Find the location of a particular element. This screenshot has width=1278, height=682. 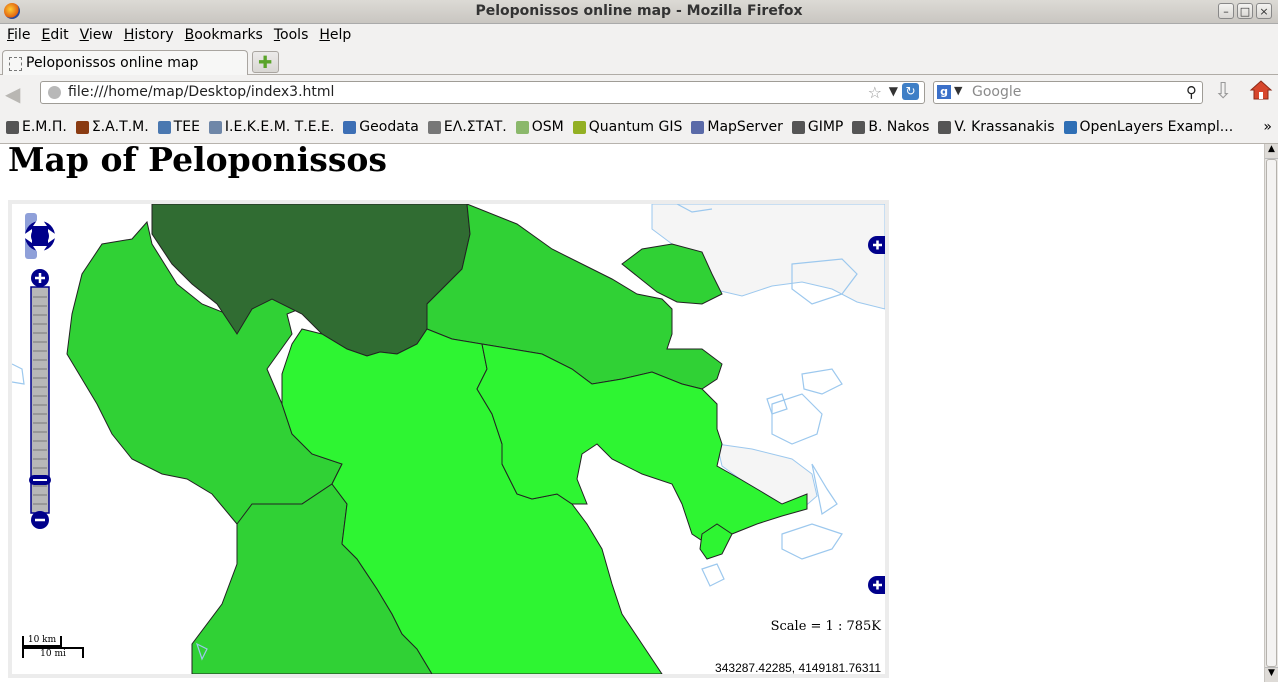

bookmark-item: Quantum GIS is located at coordinates (627, 127).